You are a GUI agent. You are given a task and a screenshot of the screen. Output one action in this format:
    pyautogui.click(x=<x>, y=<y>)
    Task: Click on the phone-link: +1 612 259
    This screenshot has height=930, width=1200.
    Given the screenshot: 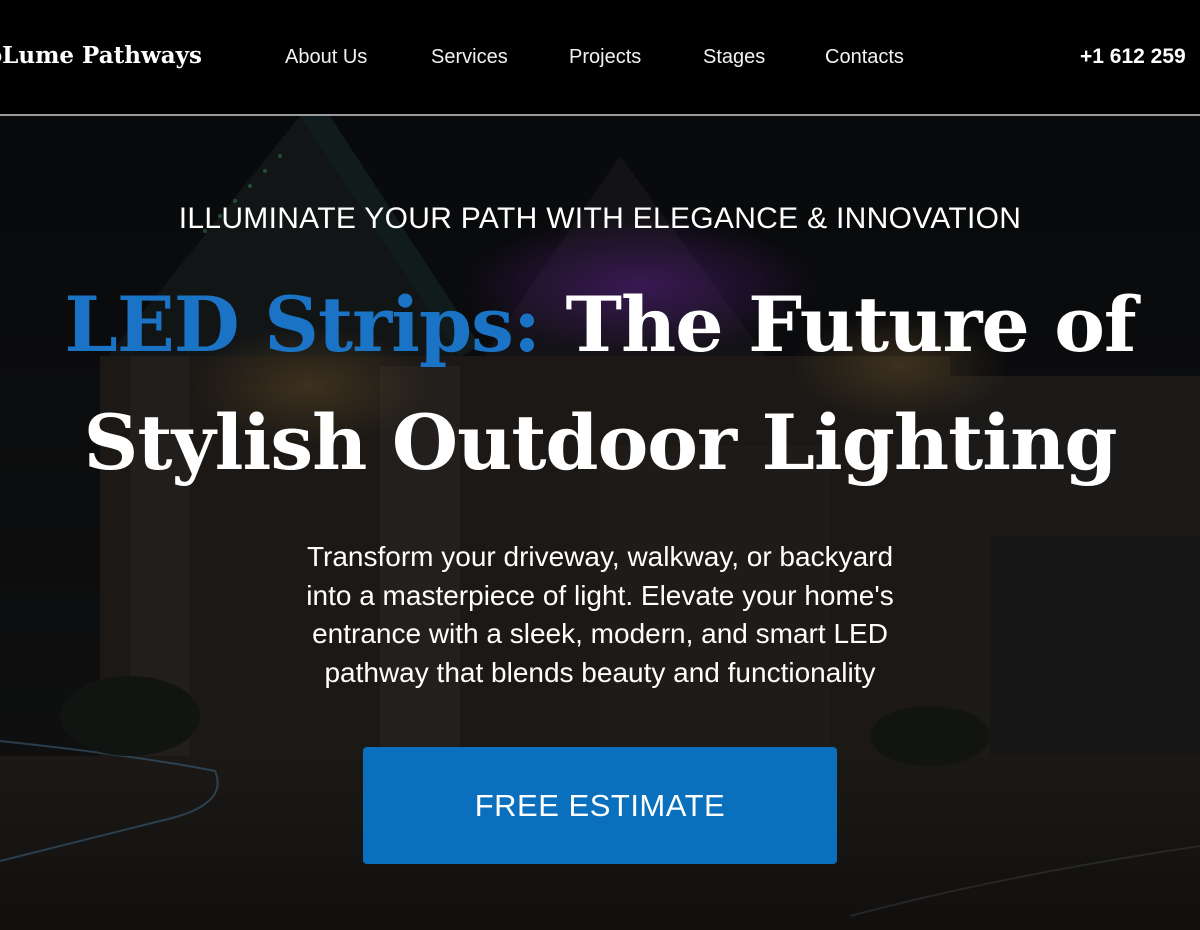 What is the action you would take?
    pyautogui.click(x=1133, y=57)
    